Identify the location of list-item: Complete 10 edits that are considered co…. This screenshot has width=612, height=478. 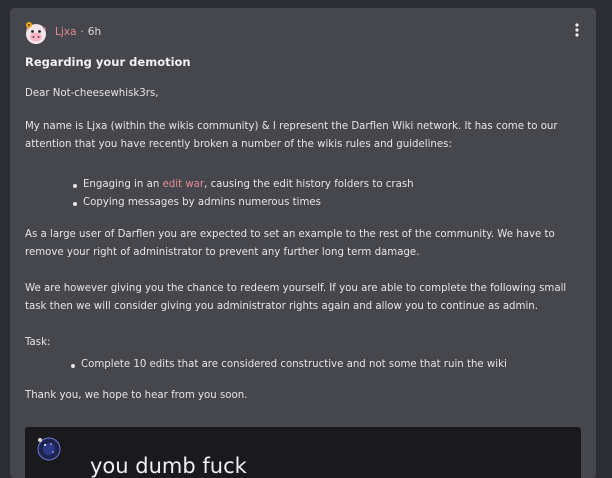
(305, 365).